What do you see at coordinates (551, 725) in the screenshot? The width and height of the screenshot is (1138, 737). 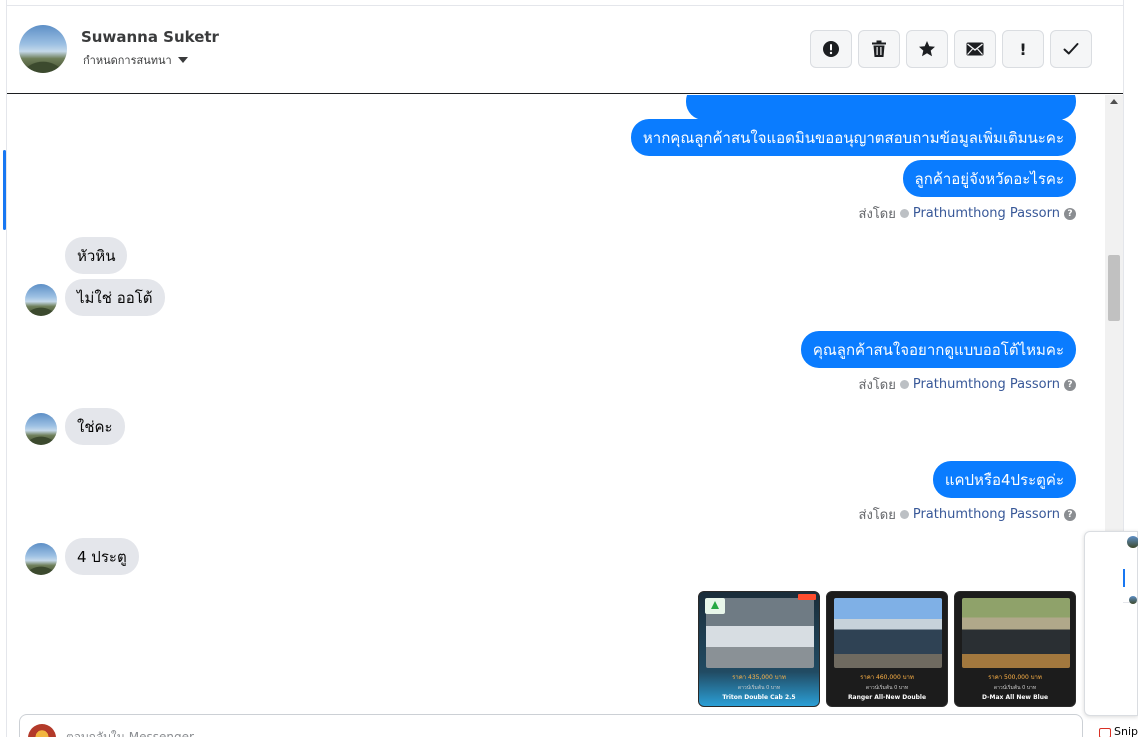 I see `reply-composer` at bounding box center [551, 725].